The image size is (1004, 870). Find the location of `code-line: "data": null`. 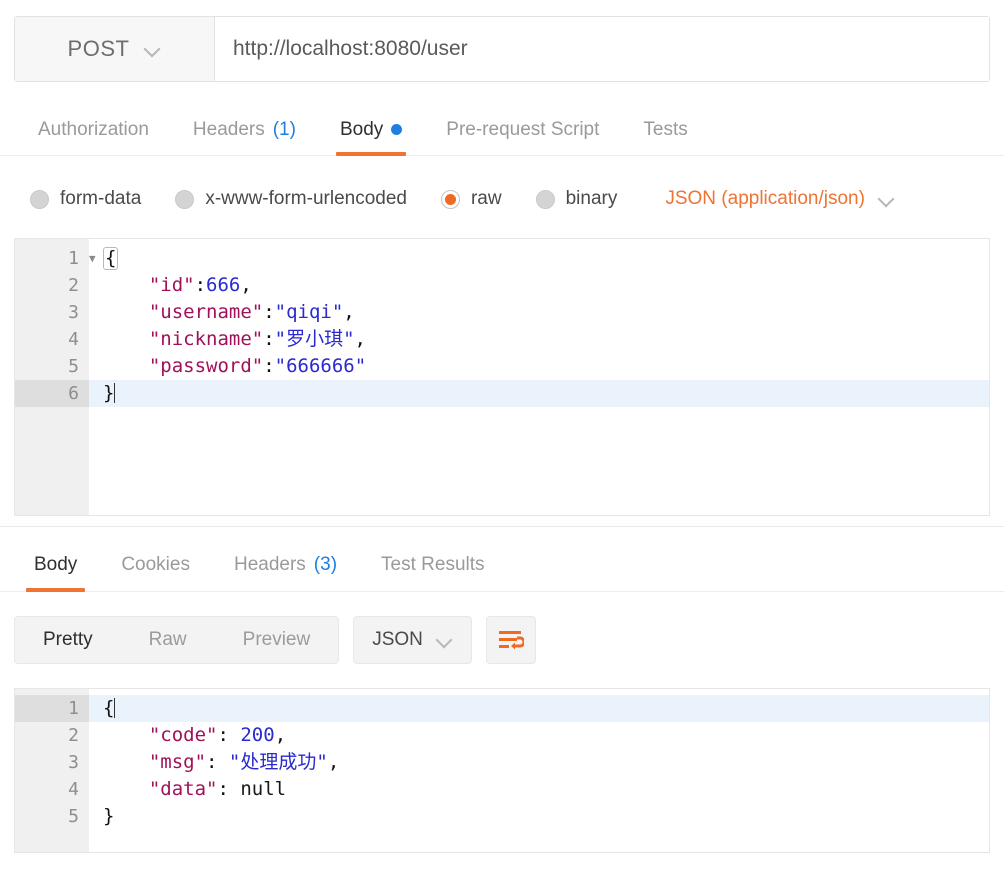

code-line: "data": null is located at coordinates (539, 789).